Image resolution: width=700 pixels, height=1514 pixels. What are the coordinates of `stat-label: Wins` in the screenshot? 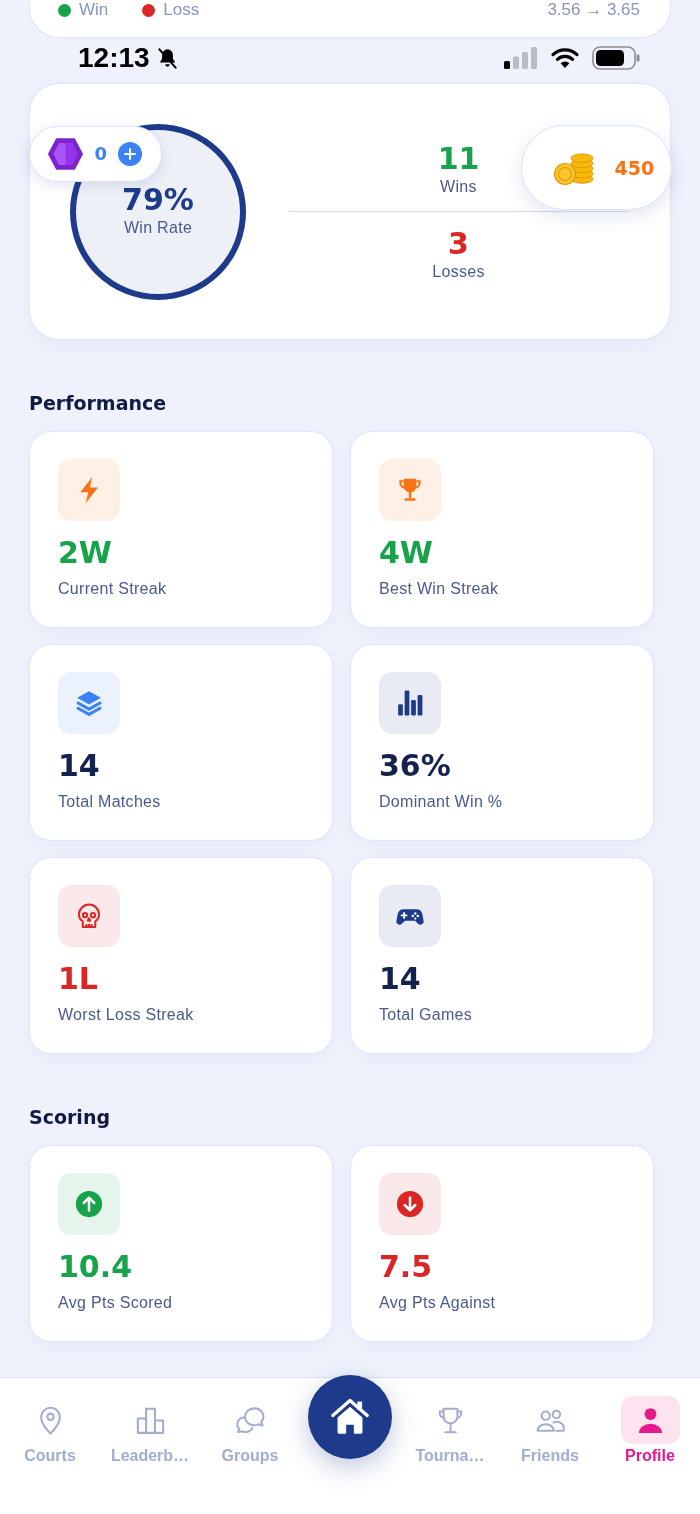 It's located at (458, 186).